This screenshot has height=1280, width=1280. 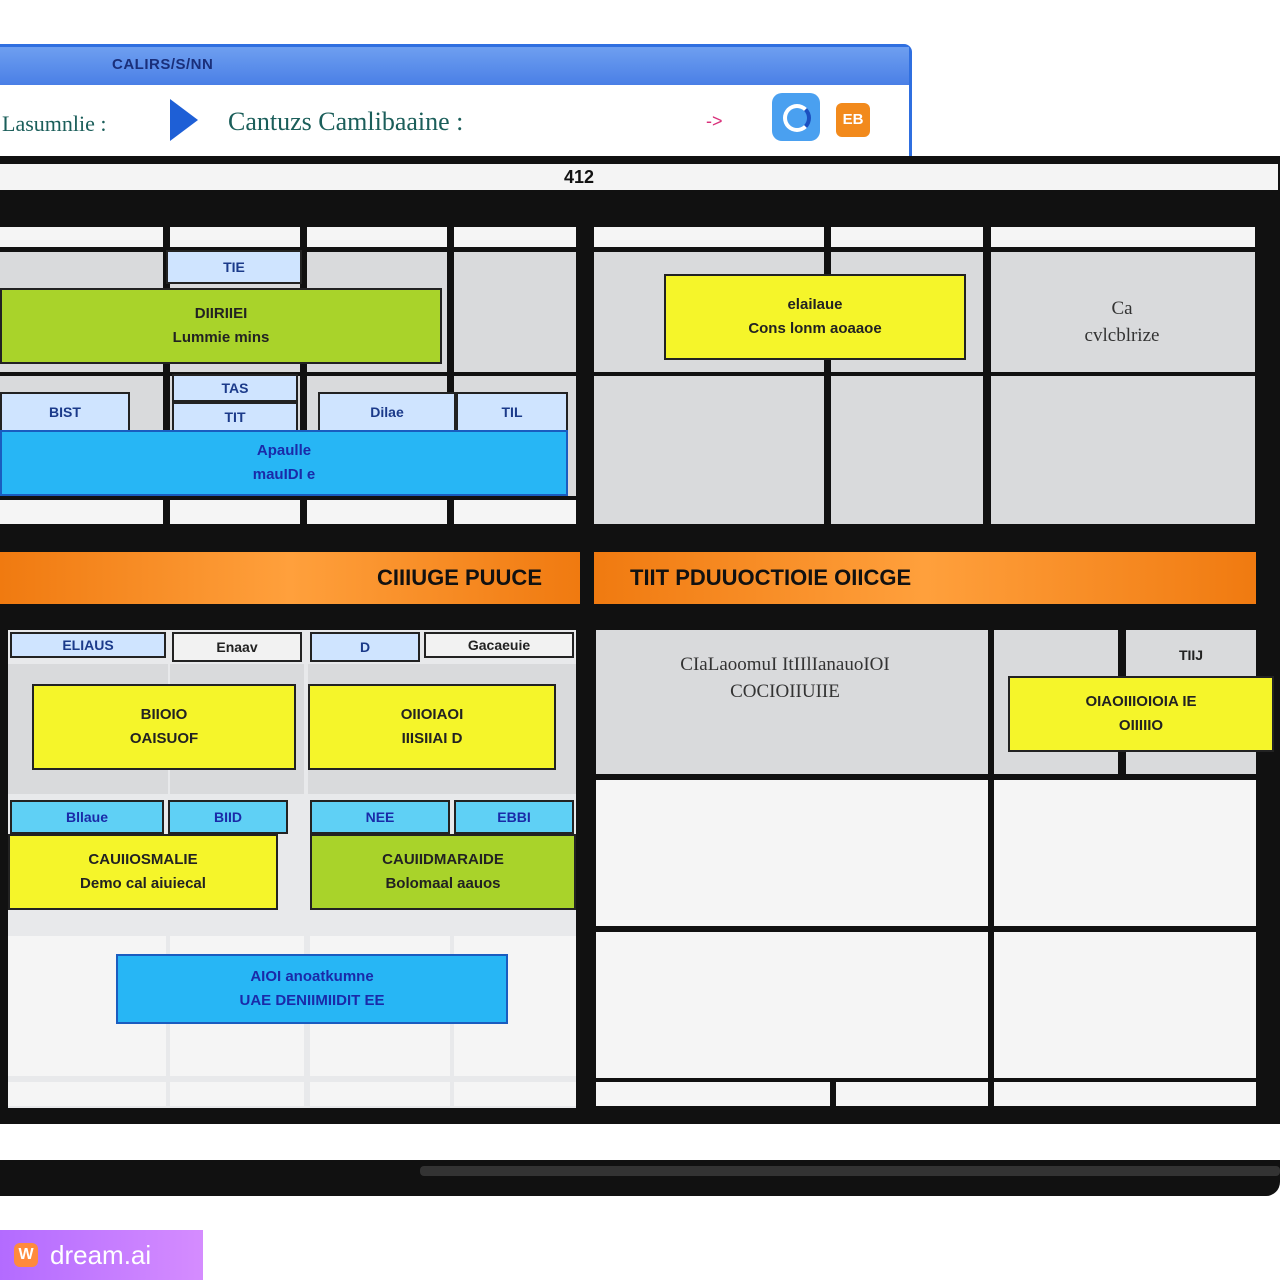 I want to click on event-title: AIOI anoatkumne, so click(x=312, y=976).